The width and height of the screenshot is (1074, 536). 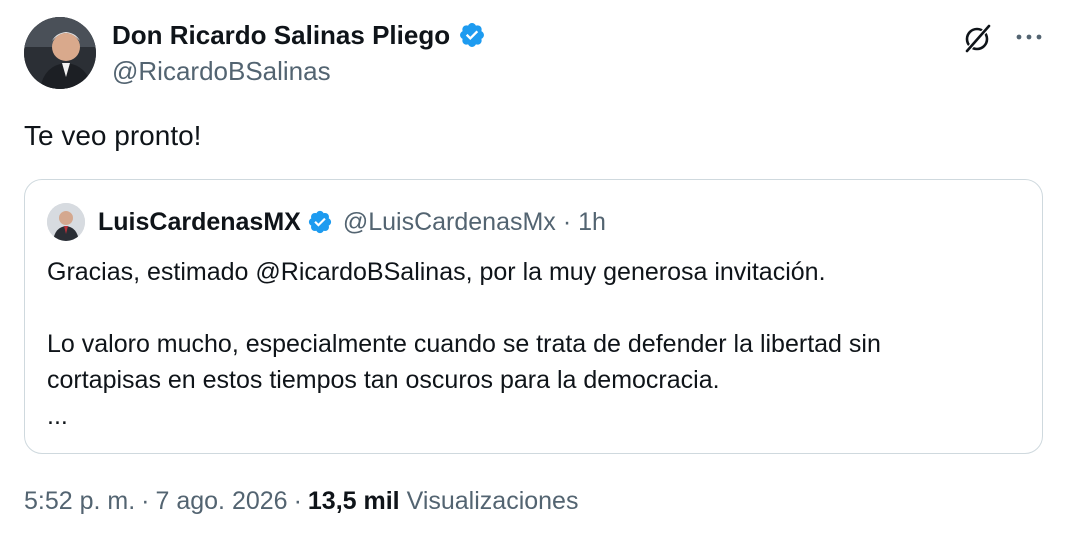 I want to click on tweet-time: 5:52 p. m., so click(x=79, y=501).